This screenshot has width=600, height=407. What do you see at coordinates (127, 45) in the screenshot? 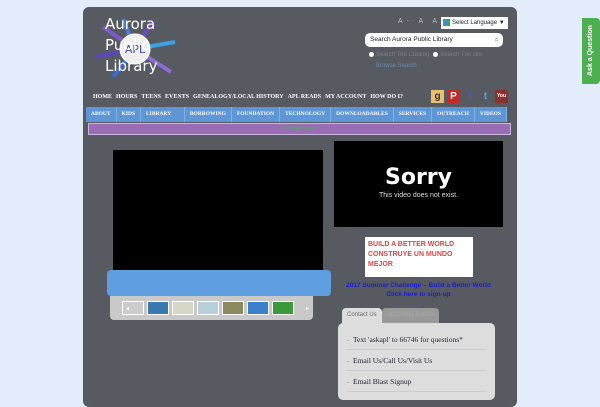
I see `brand-line: Public` at bounding box center [127, 45].